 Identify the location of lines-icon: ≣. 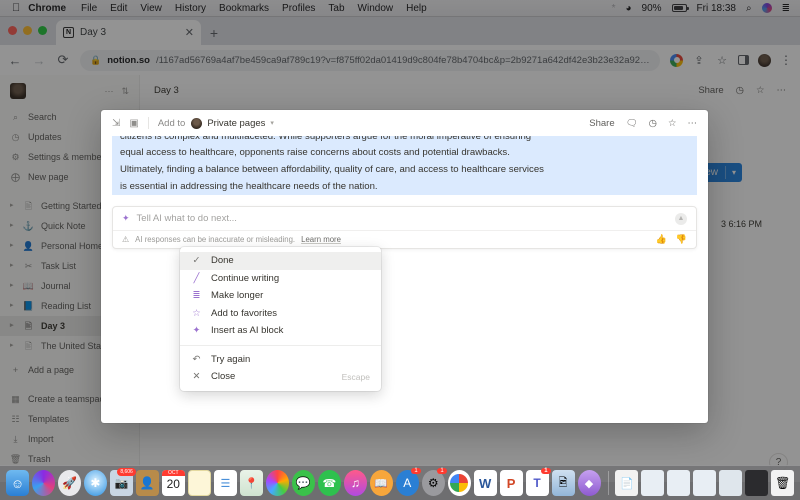
(196, 296).